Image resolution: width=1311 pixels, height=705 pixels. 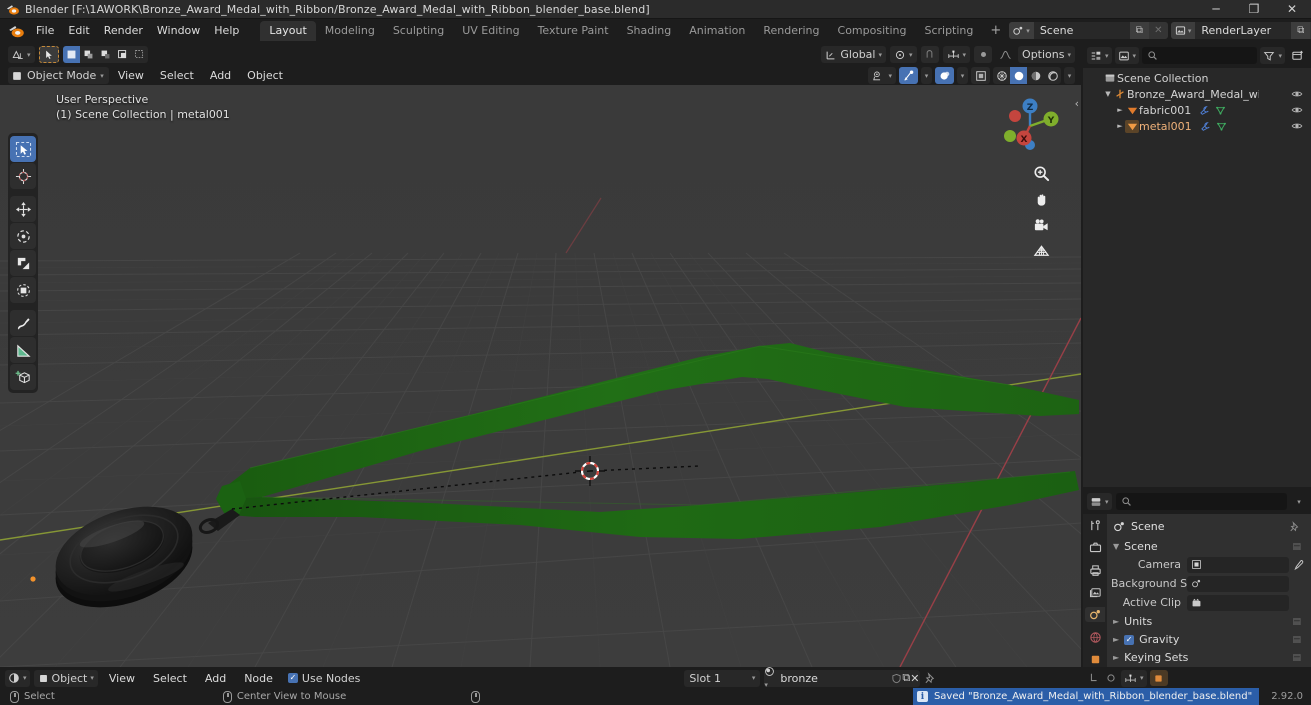 I want to click on sidebar-toggle-arrow: ‹, so click(x=1077, y=103).